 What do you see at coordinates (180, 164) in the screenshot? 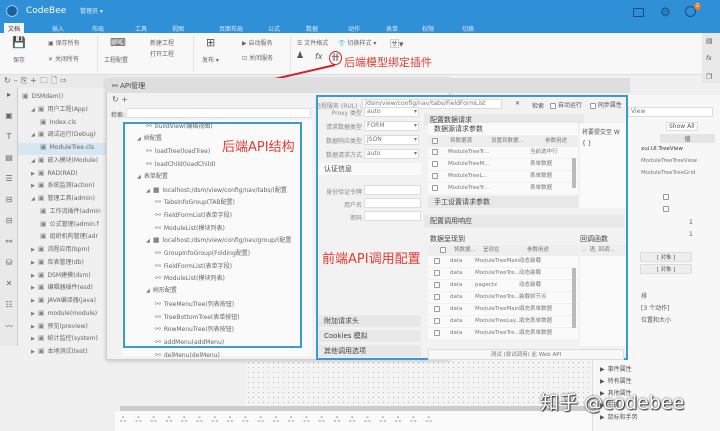
I see `api-tree-item: ⚯ loadChild(loadChild)` at bounding box center [180, 164].